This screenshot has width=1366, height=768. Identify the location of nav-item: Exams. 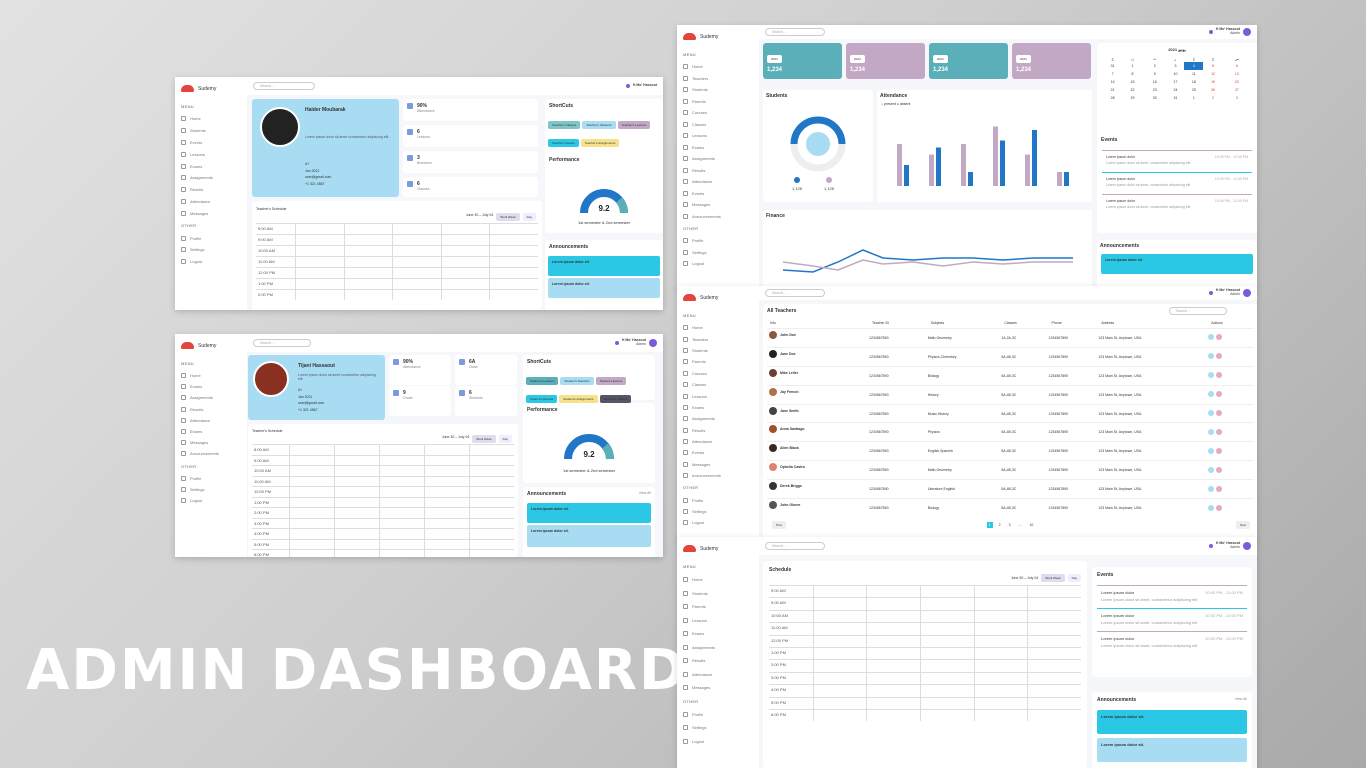
(211, 386).